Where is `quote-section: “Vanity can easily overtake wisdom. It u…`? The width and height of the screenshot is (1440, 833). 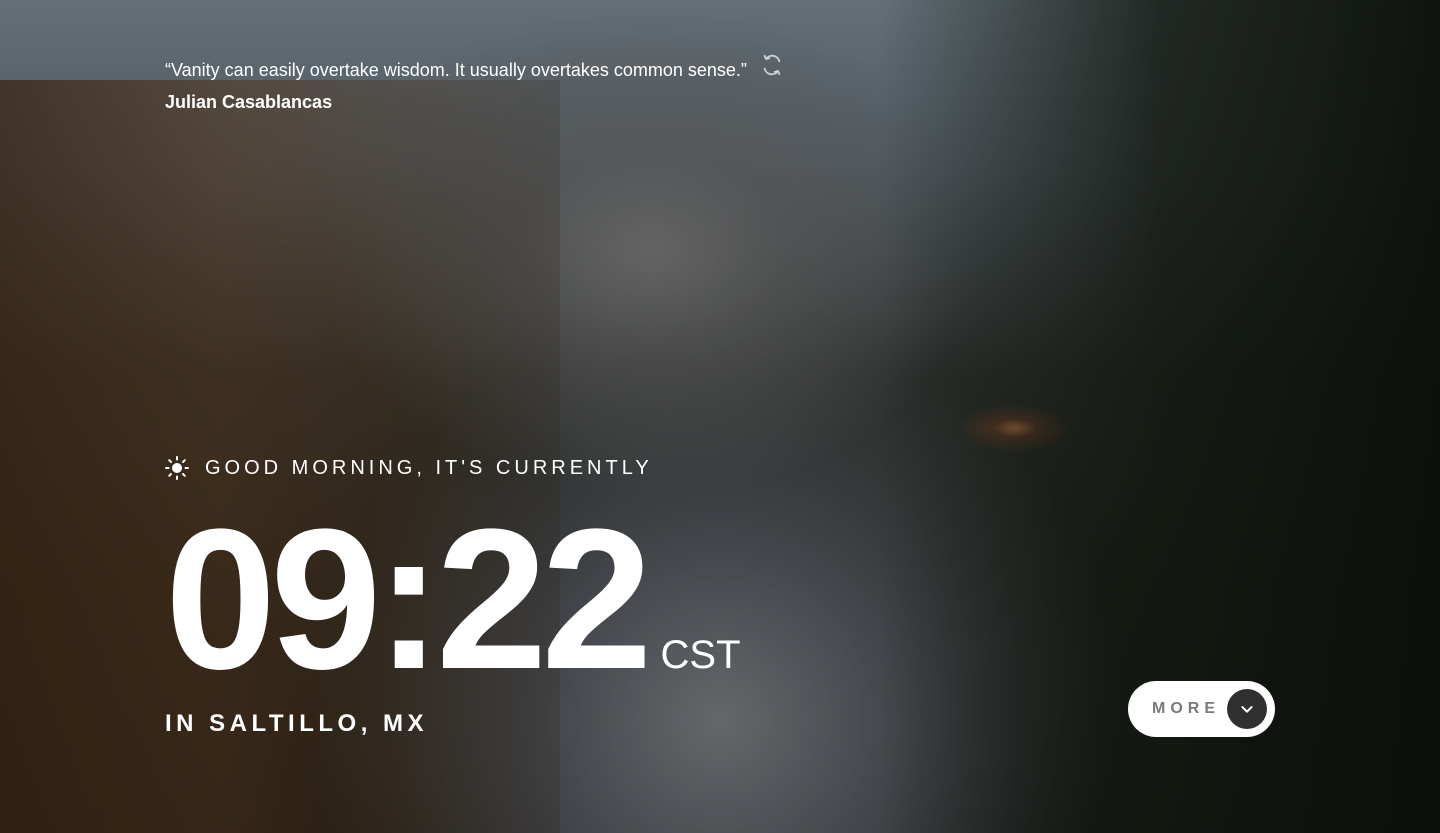 quote-section: “Vanity can easily overtake wisdom. It u… is located at coordinates (505, 83).